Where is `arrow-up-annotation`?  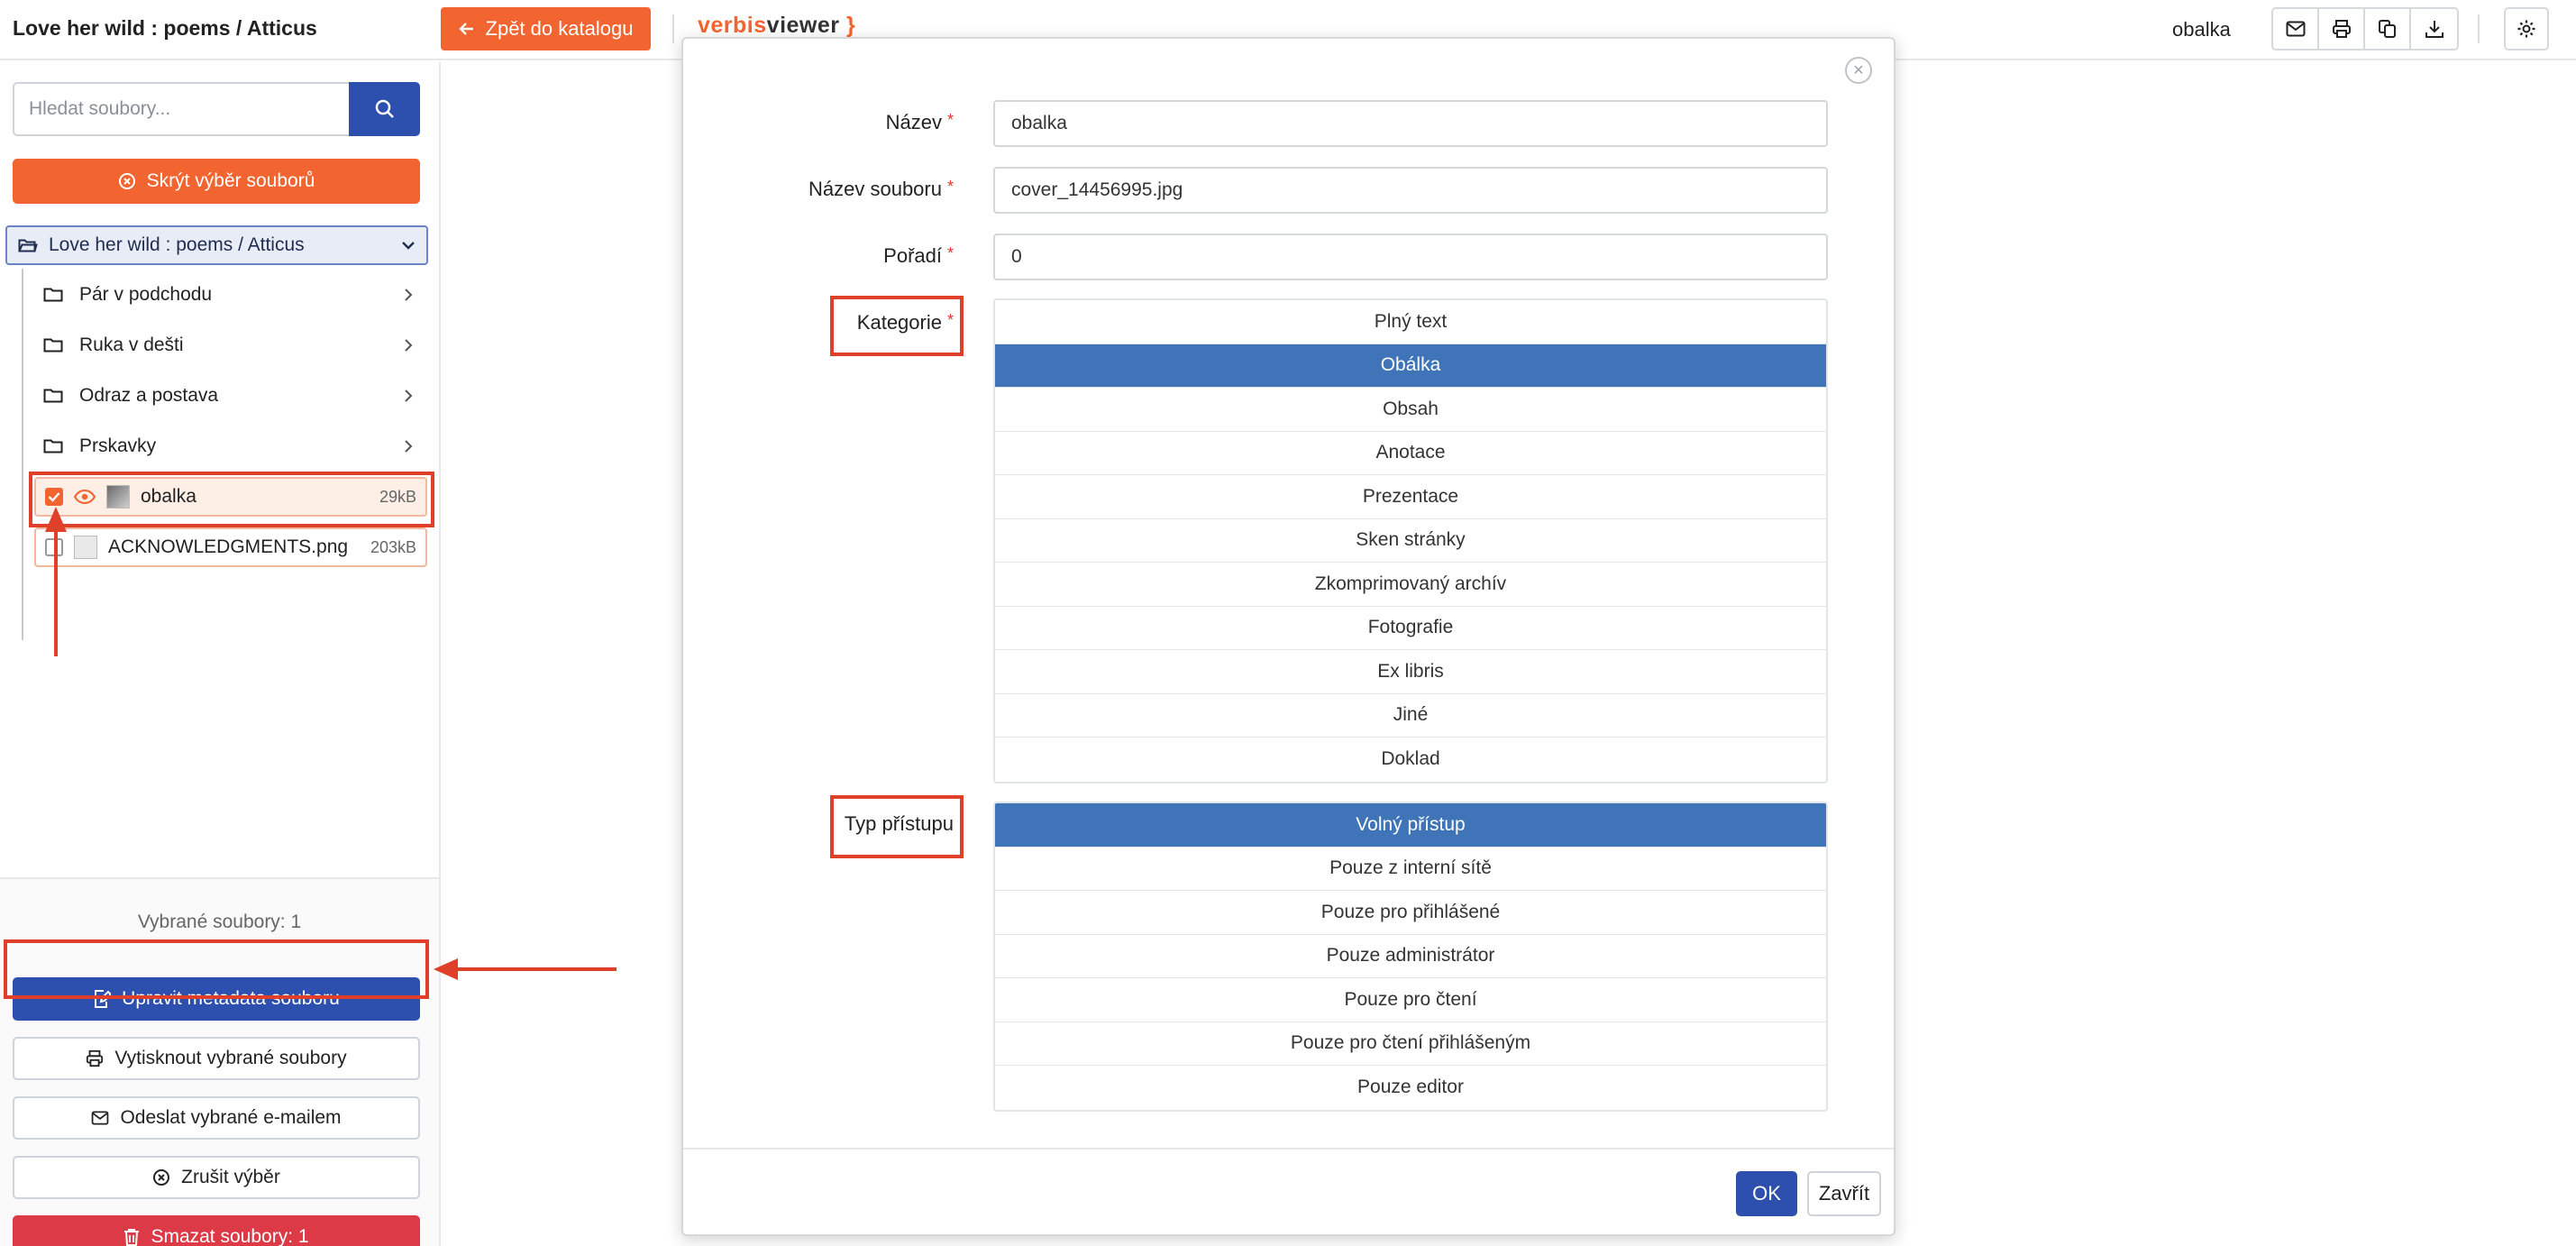 arrow-up-annotation is located at coordinates (56, 581).